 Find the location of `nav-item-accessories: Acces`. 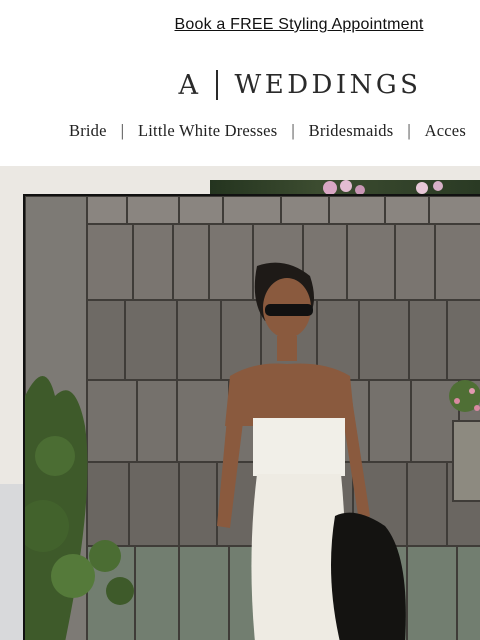

nav-item-accessories: Acces is located at coordinates (445, 131).